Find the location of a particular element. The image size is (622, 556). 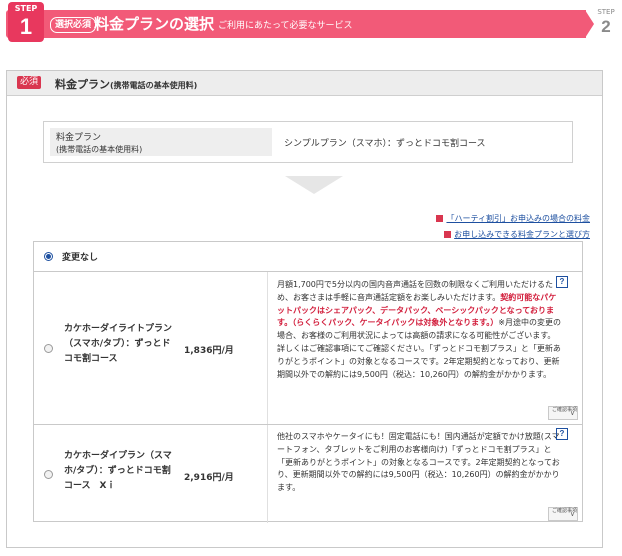

plan-price: 2,916円/月 is located at coordinates (209, 478).